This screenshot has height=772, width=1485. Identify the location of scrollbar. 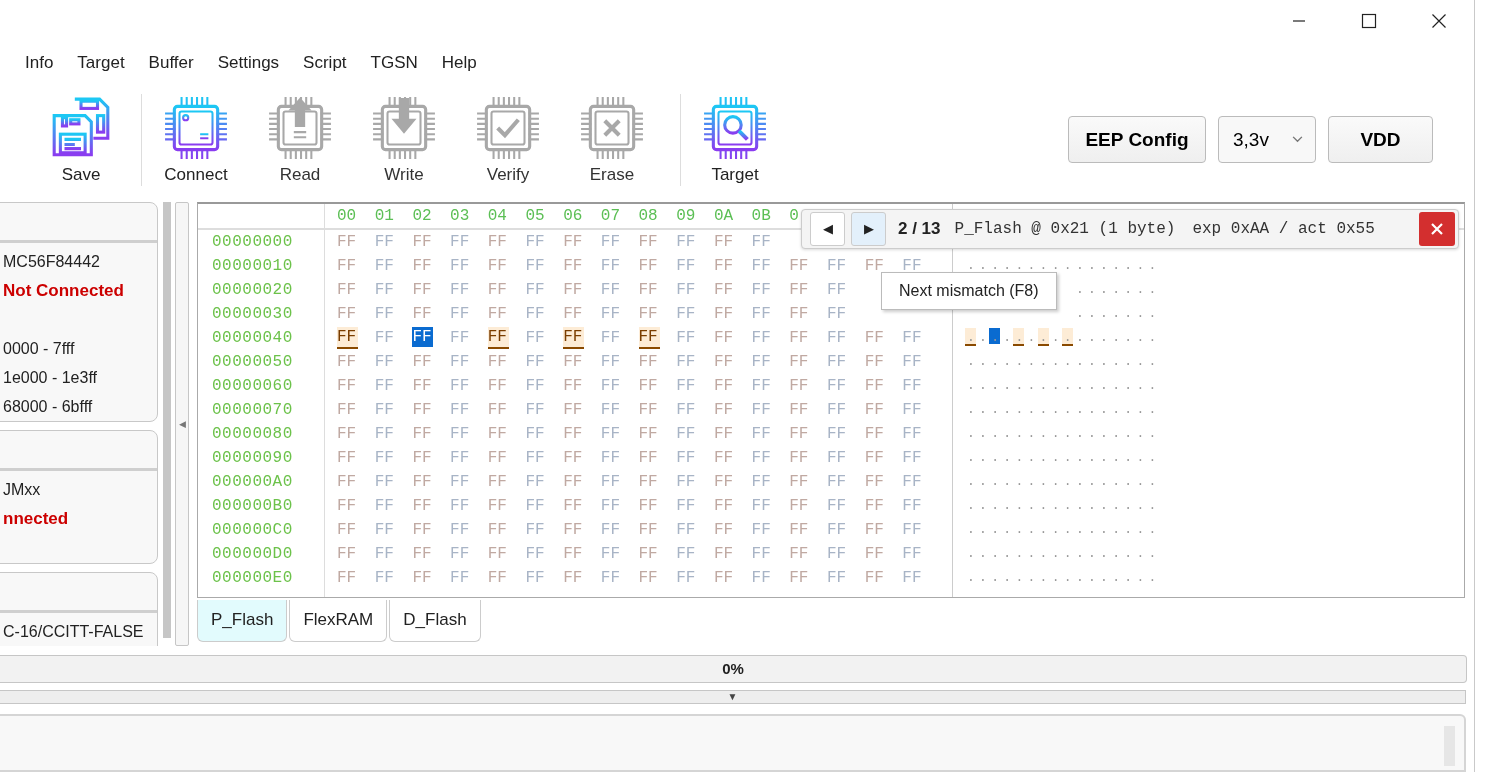
(167, 419).